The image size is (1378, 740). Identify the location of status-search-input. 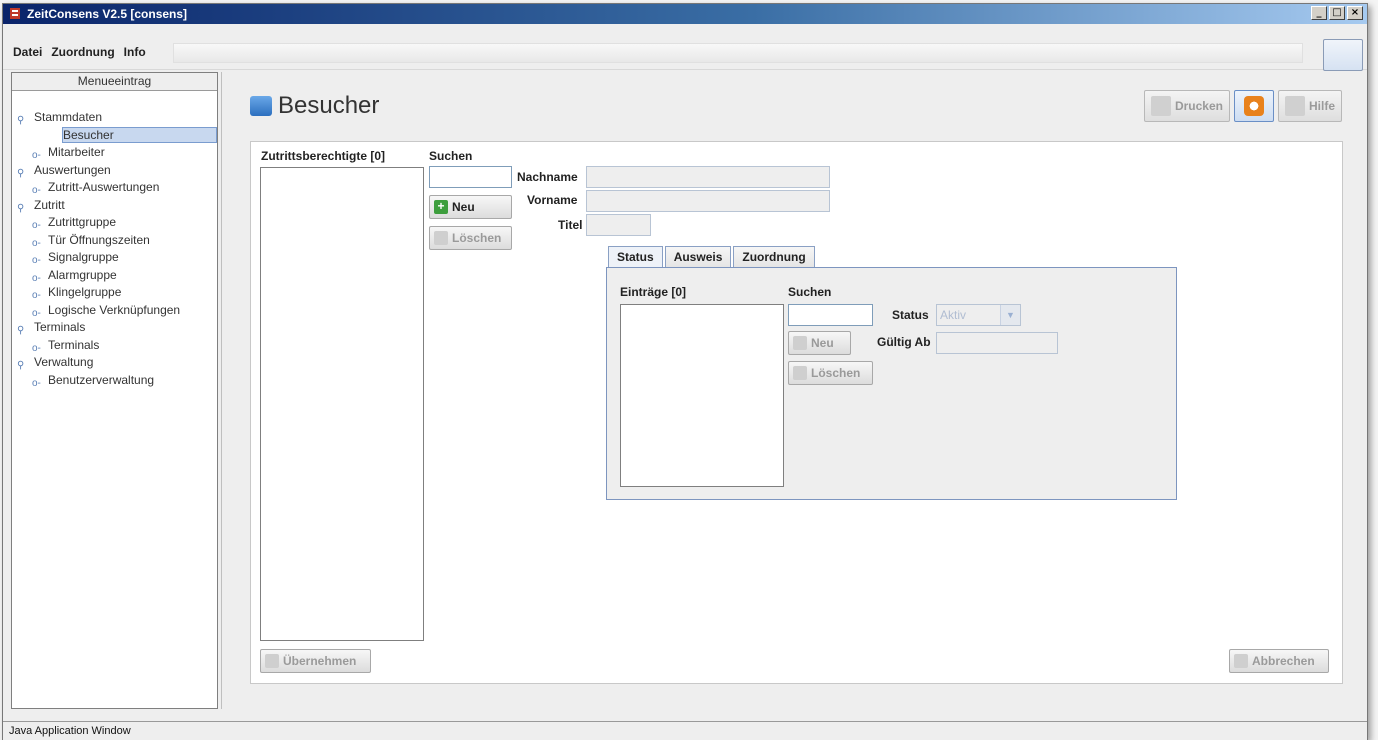
(830, 315).